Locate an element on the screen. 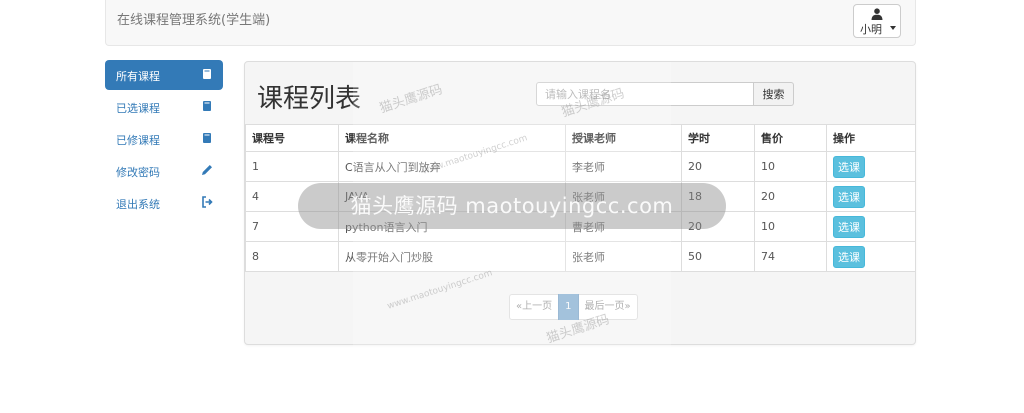  sidebar-item-label: 已选课程 is located at coordinates (138, 108).